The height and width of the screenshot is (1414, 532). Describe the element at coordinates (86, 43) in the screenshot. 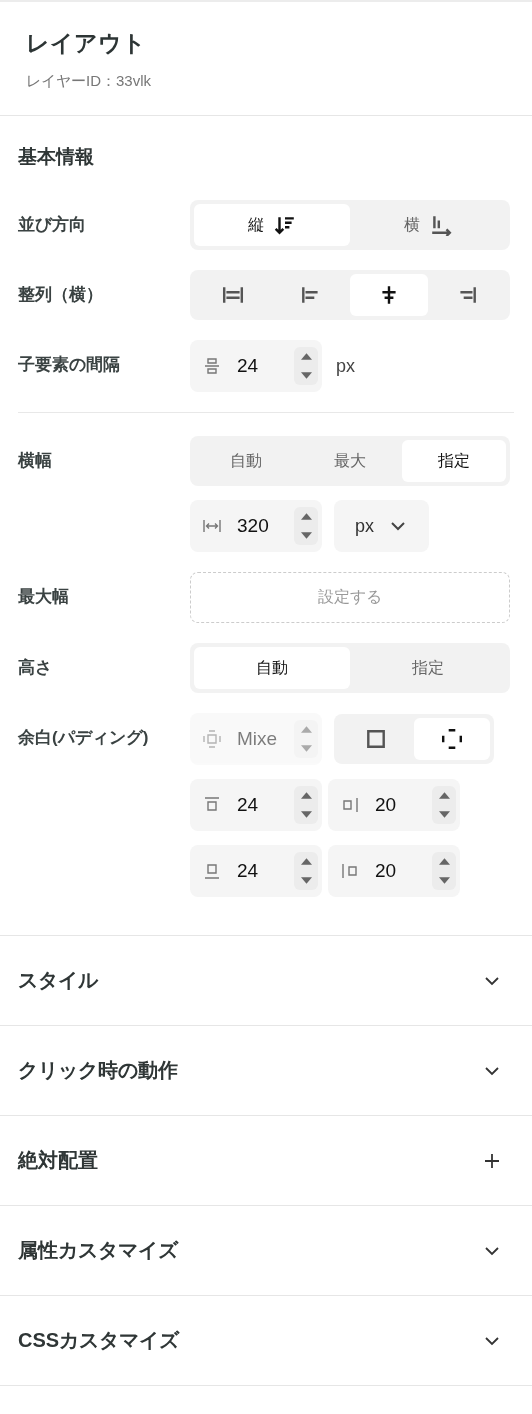

I see `panel-title: レイアウト` at that location.